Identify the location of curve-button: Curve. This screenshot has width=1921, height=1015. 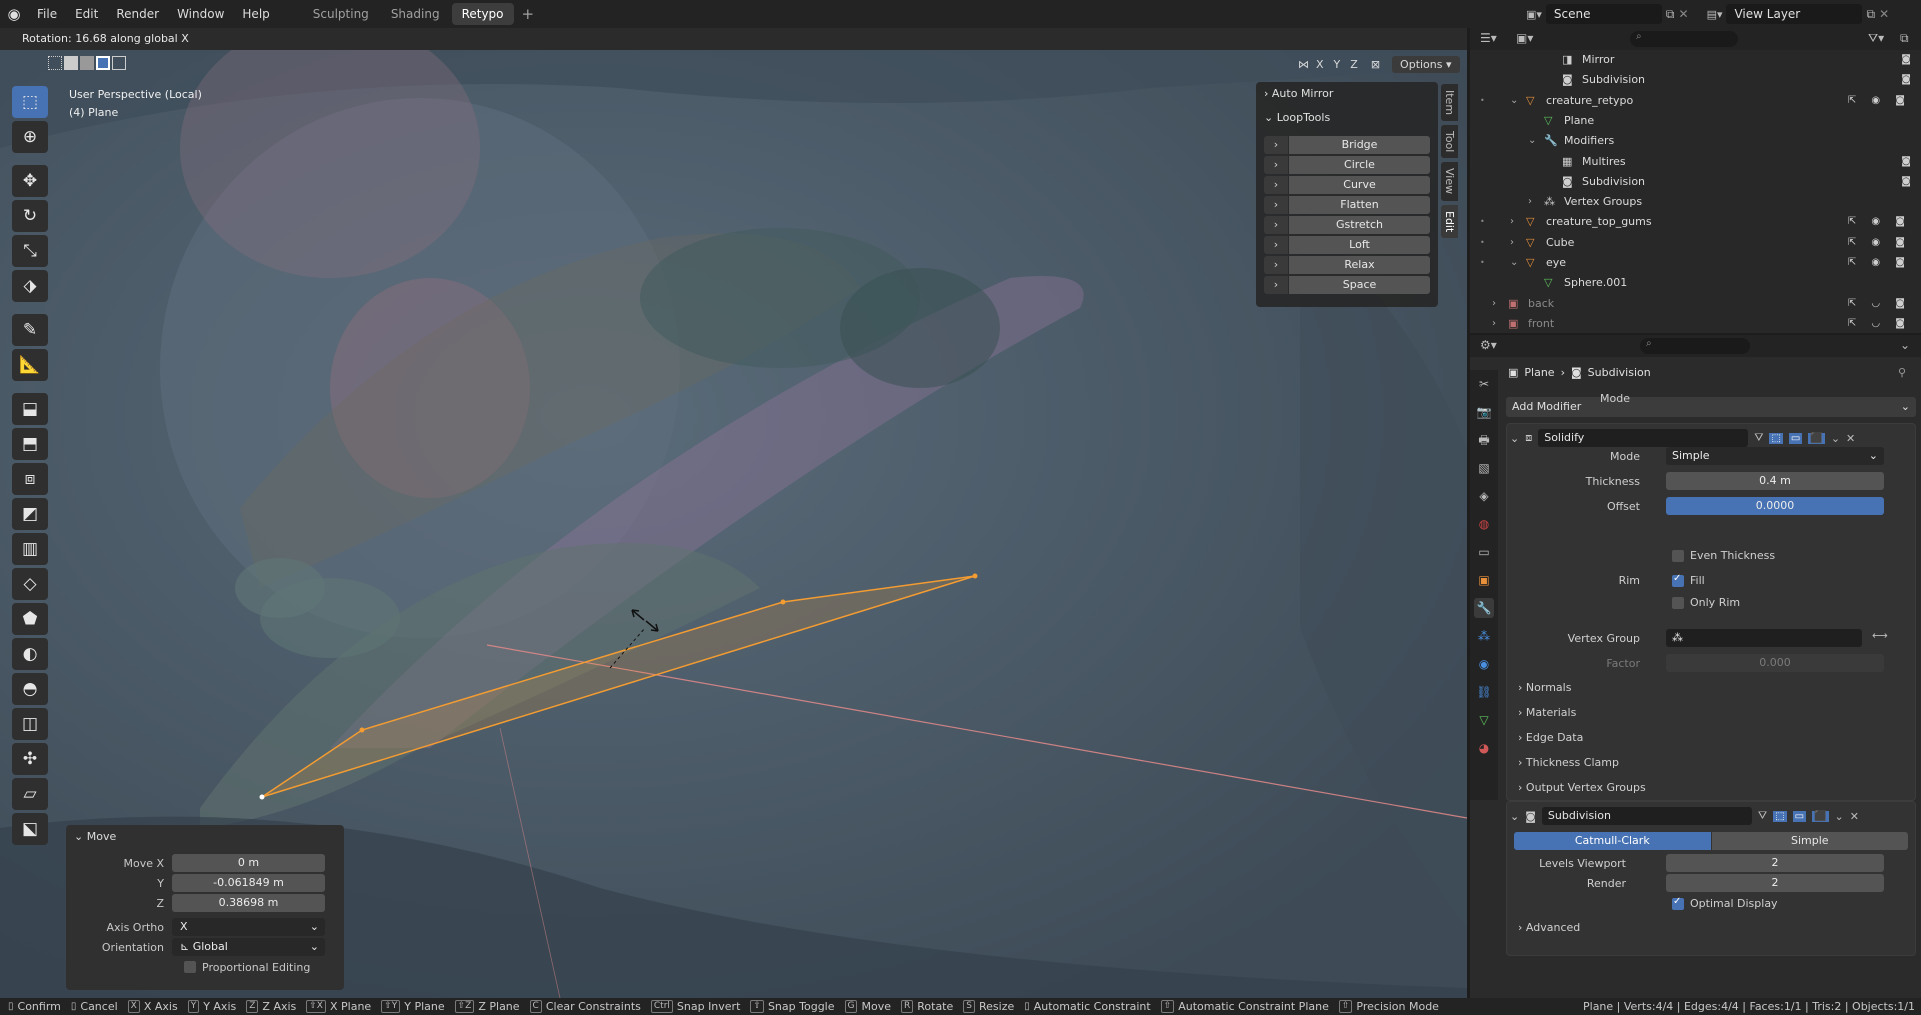
(1359, 185).